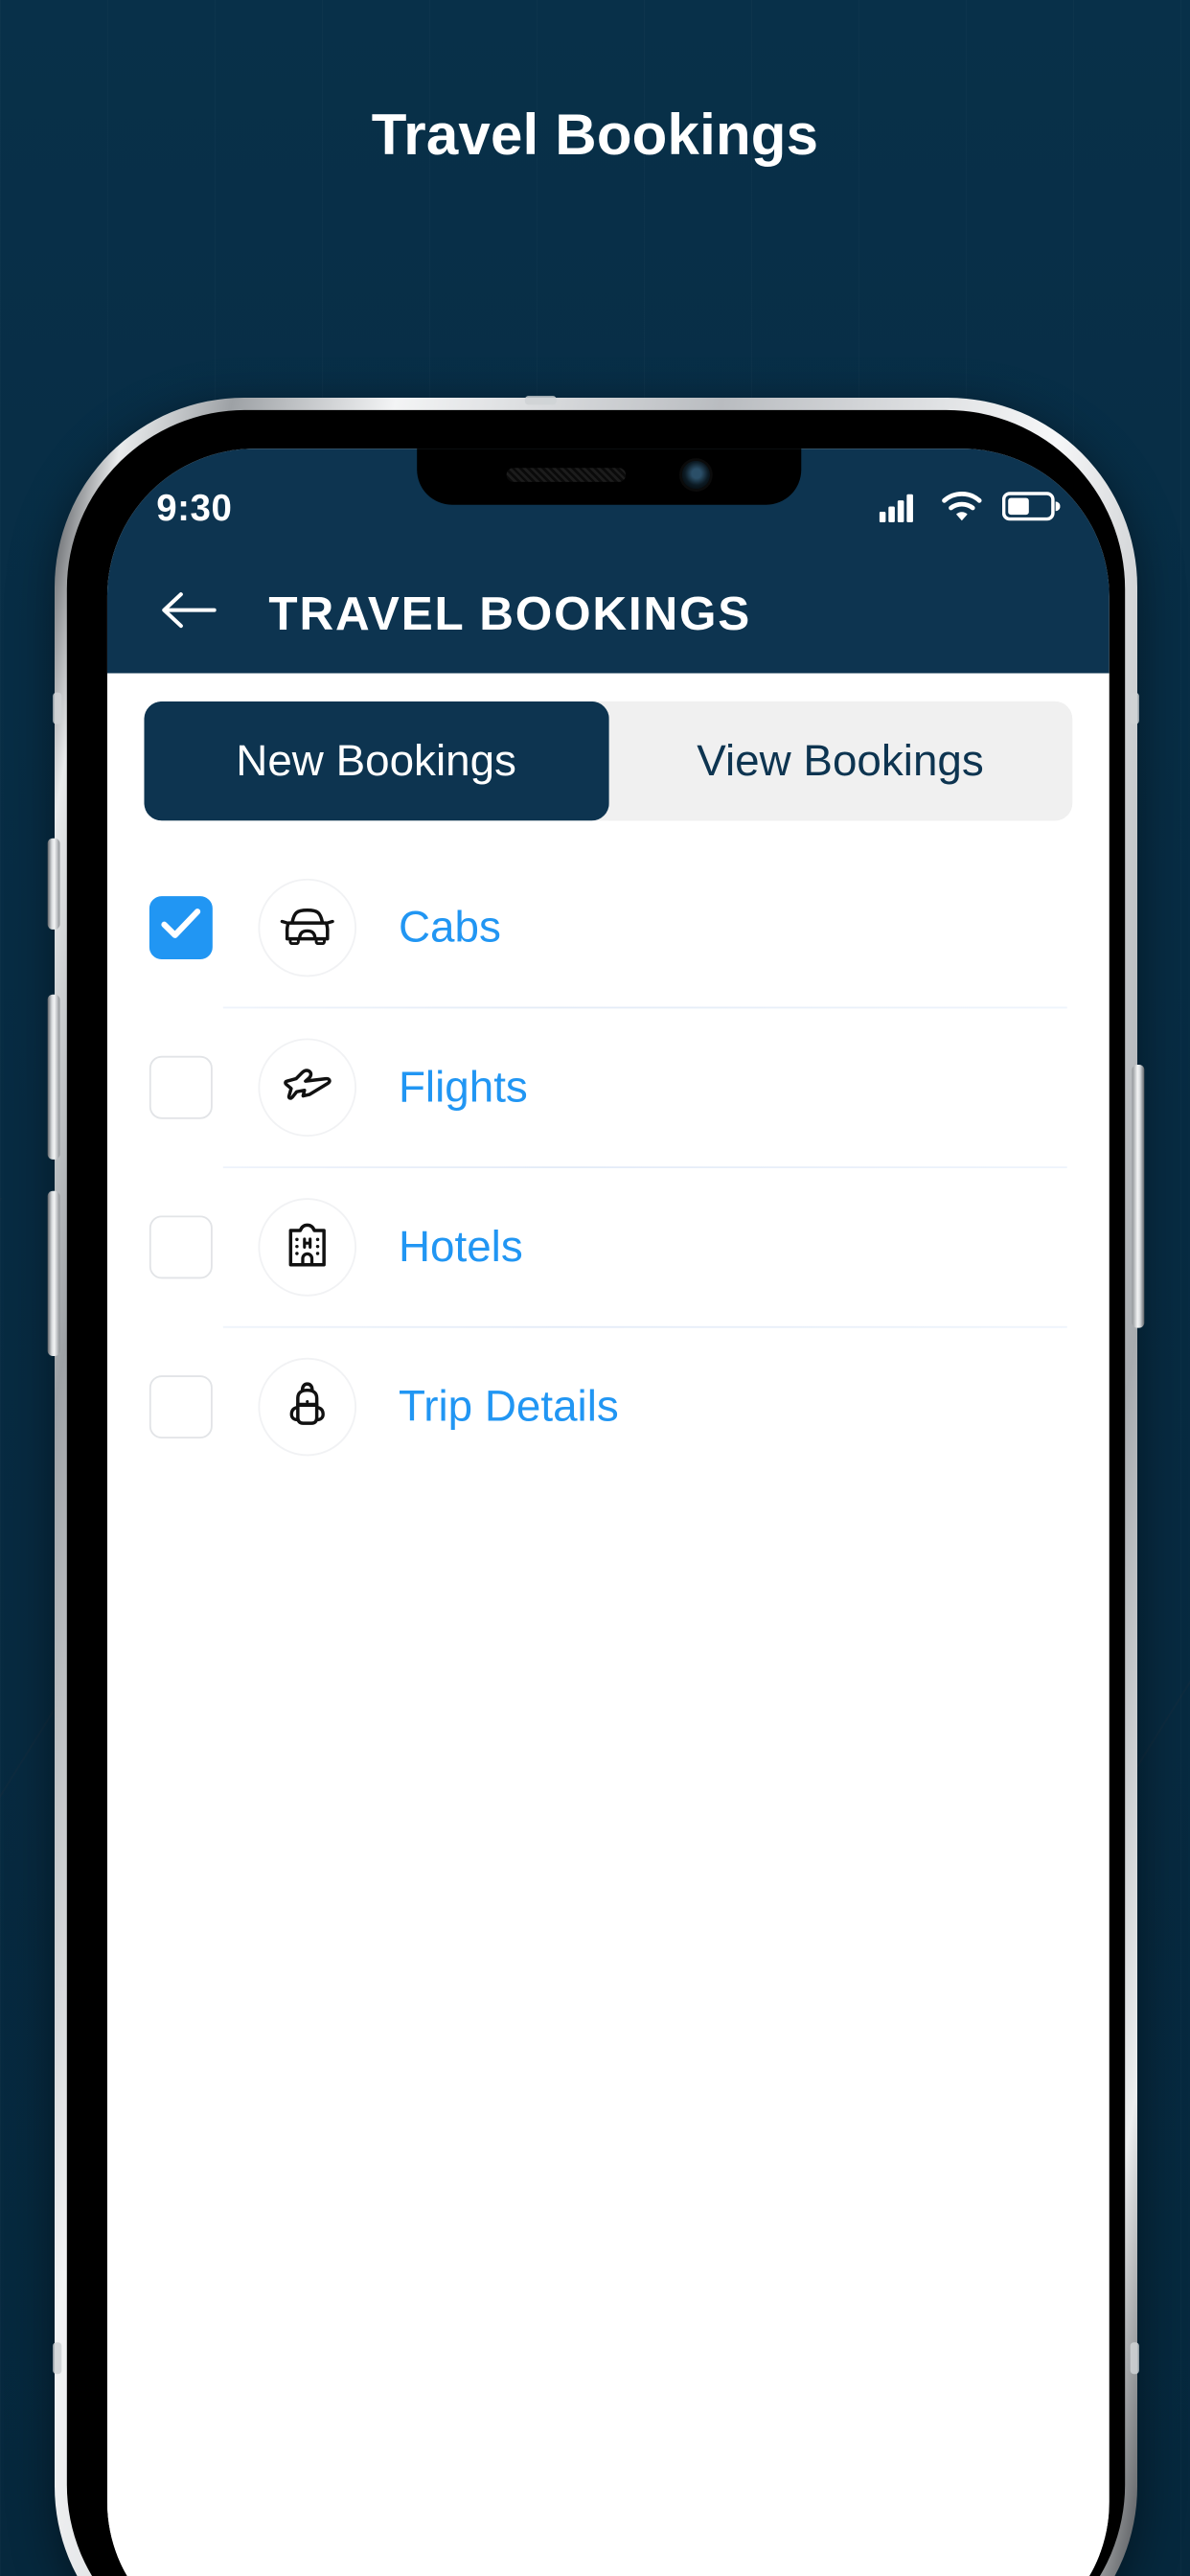  Describe the element at coordinates (181, 1407) in the screenshot. I see `checkbox-trip-details` at that location.